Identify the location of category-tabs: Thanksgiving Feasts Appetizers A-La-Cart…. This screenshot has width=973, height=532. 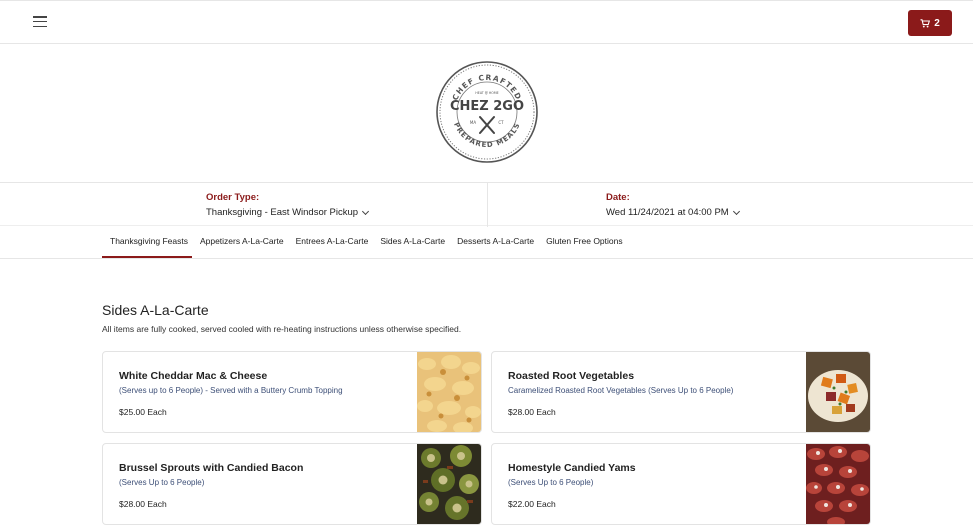
(364, 243).